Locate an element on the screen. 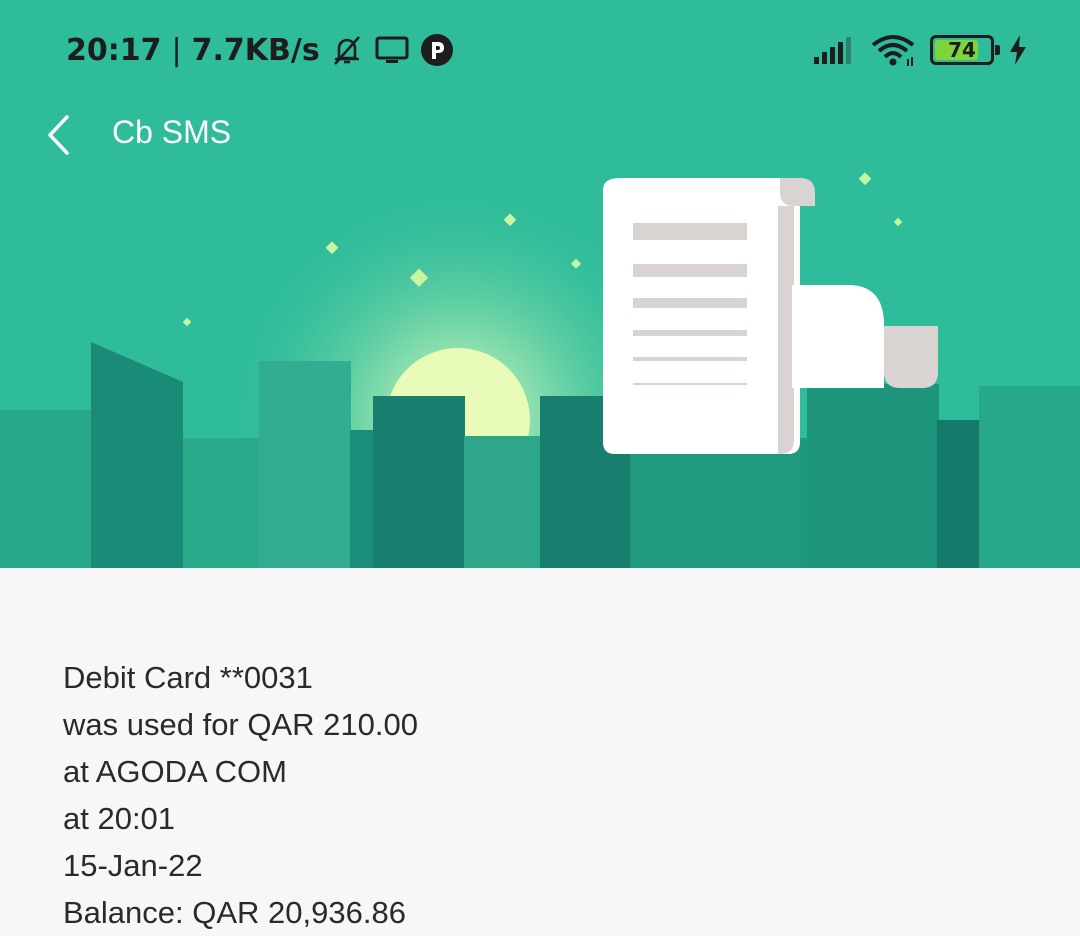  battery-icon: 74 is located at coordinates (965, 50).